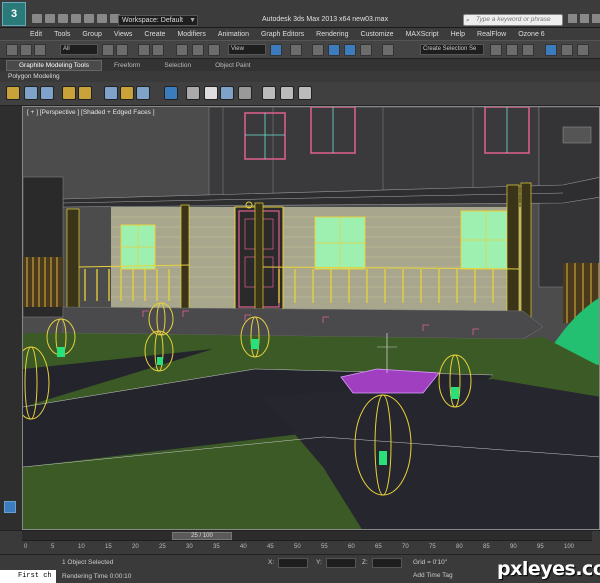 Image resolution: width=600 pixels, height=583 pixels. Describe the element at coordinates (305, 93) in the screenshot. I see `active-shade-icon` at that location.